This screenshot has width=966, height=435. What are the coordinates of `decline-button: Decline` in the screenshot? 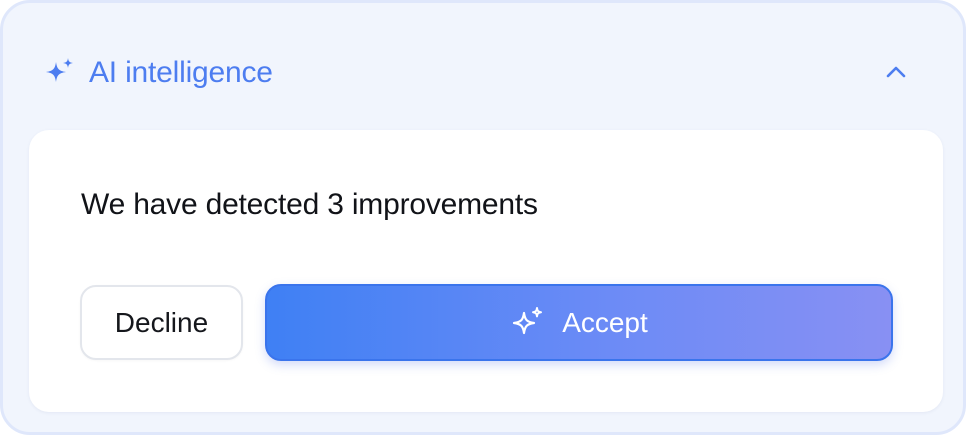 It's located at (161, 322).